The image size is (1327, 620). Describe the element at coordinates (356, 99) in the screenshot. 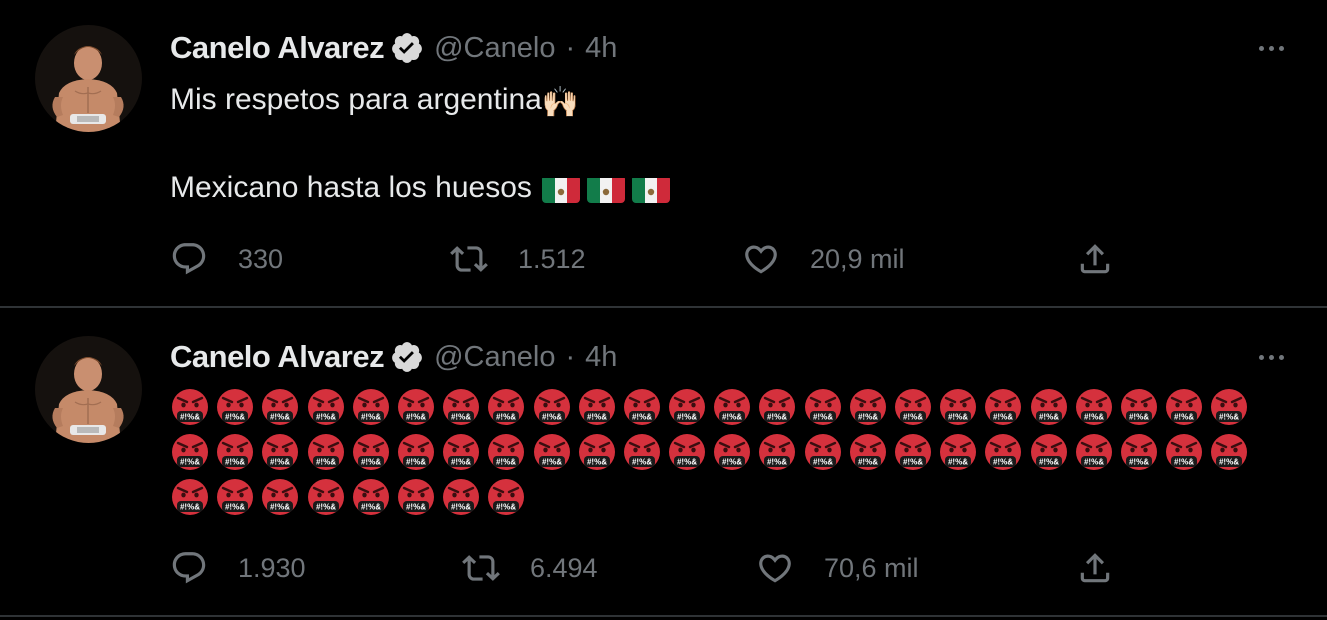

I see `tweet-text-content: Mis respetos para argentina` at that location.